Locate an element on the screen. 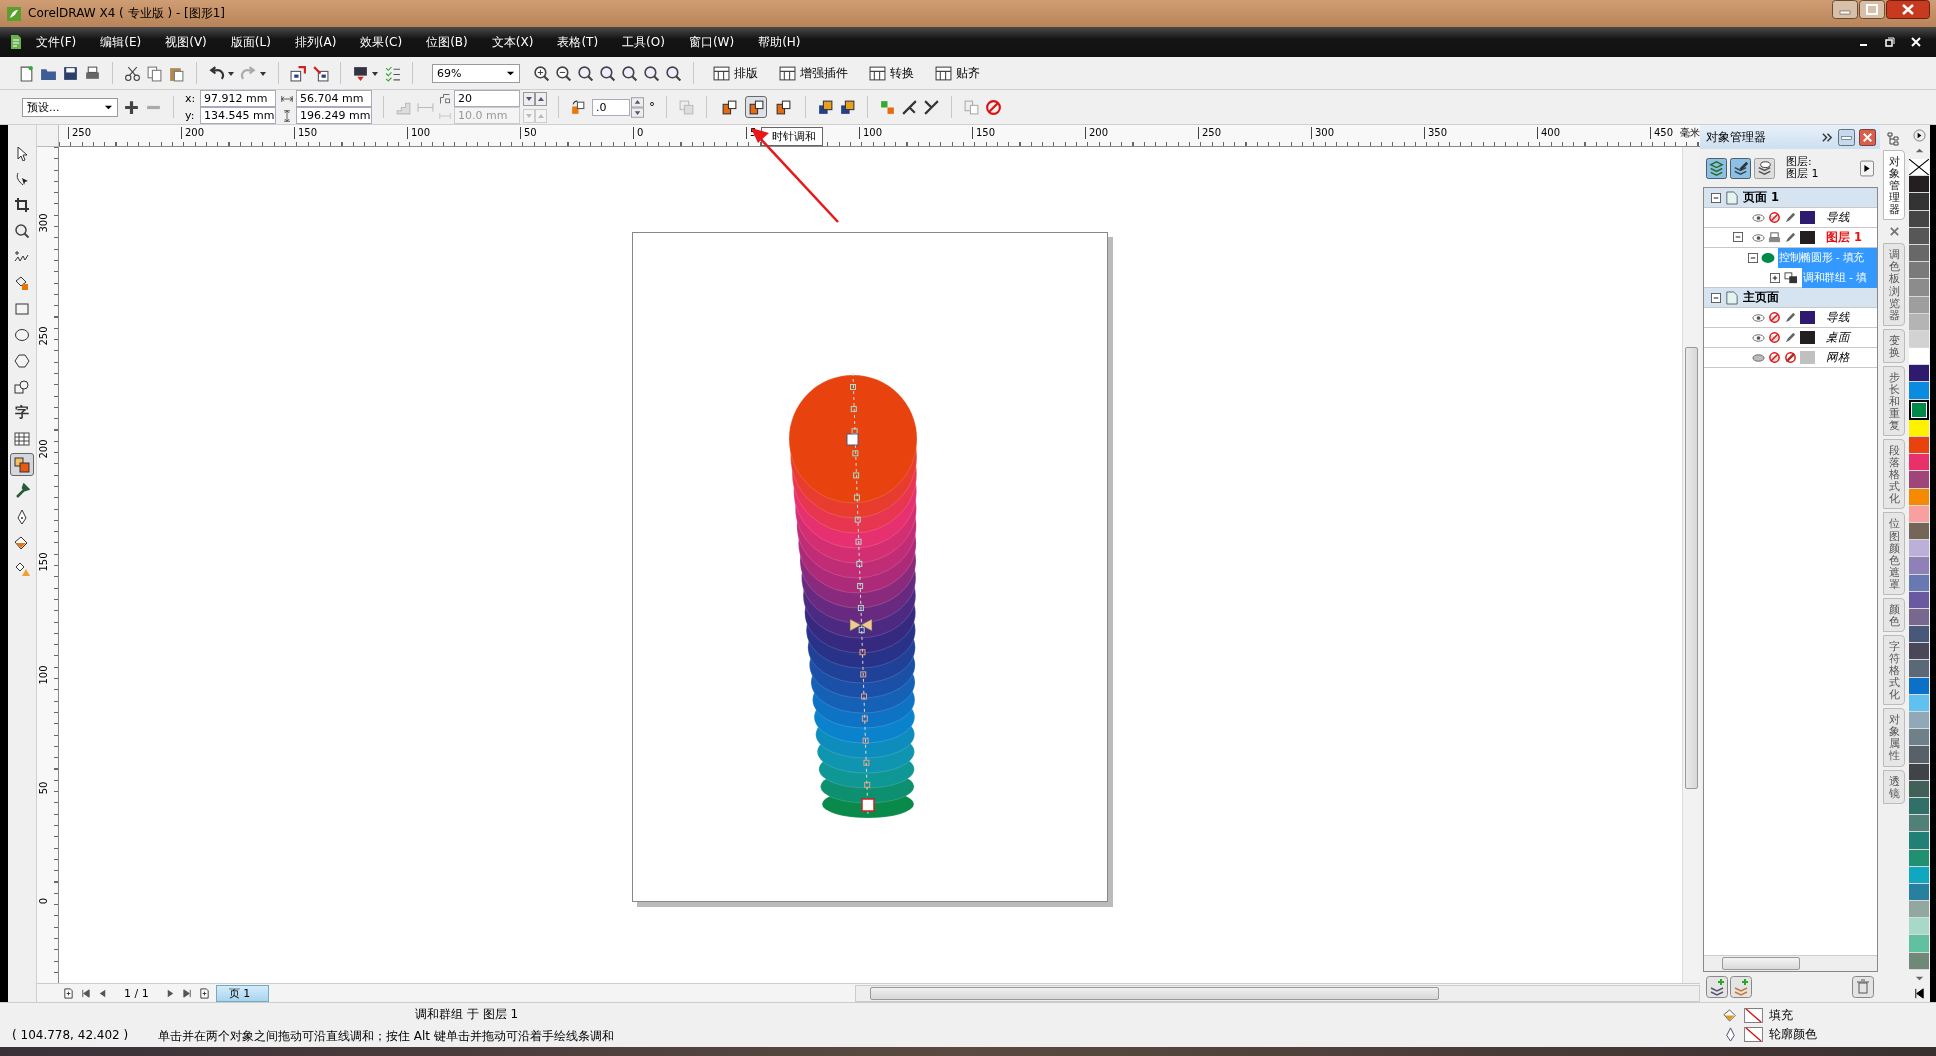  x-field: 97.912 mm is located at coordinates (238, 98).